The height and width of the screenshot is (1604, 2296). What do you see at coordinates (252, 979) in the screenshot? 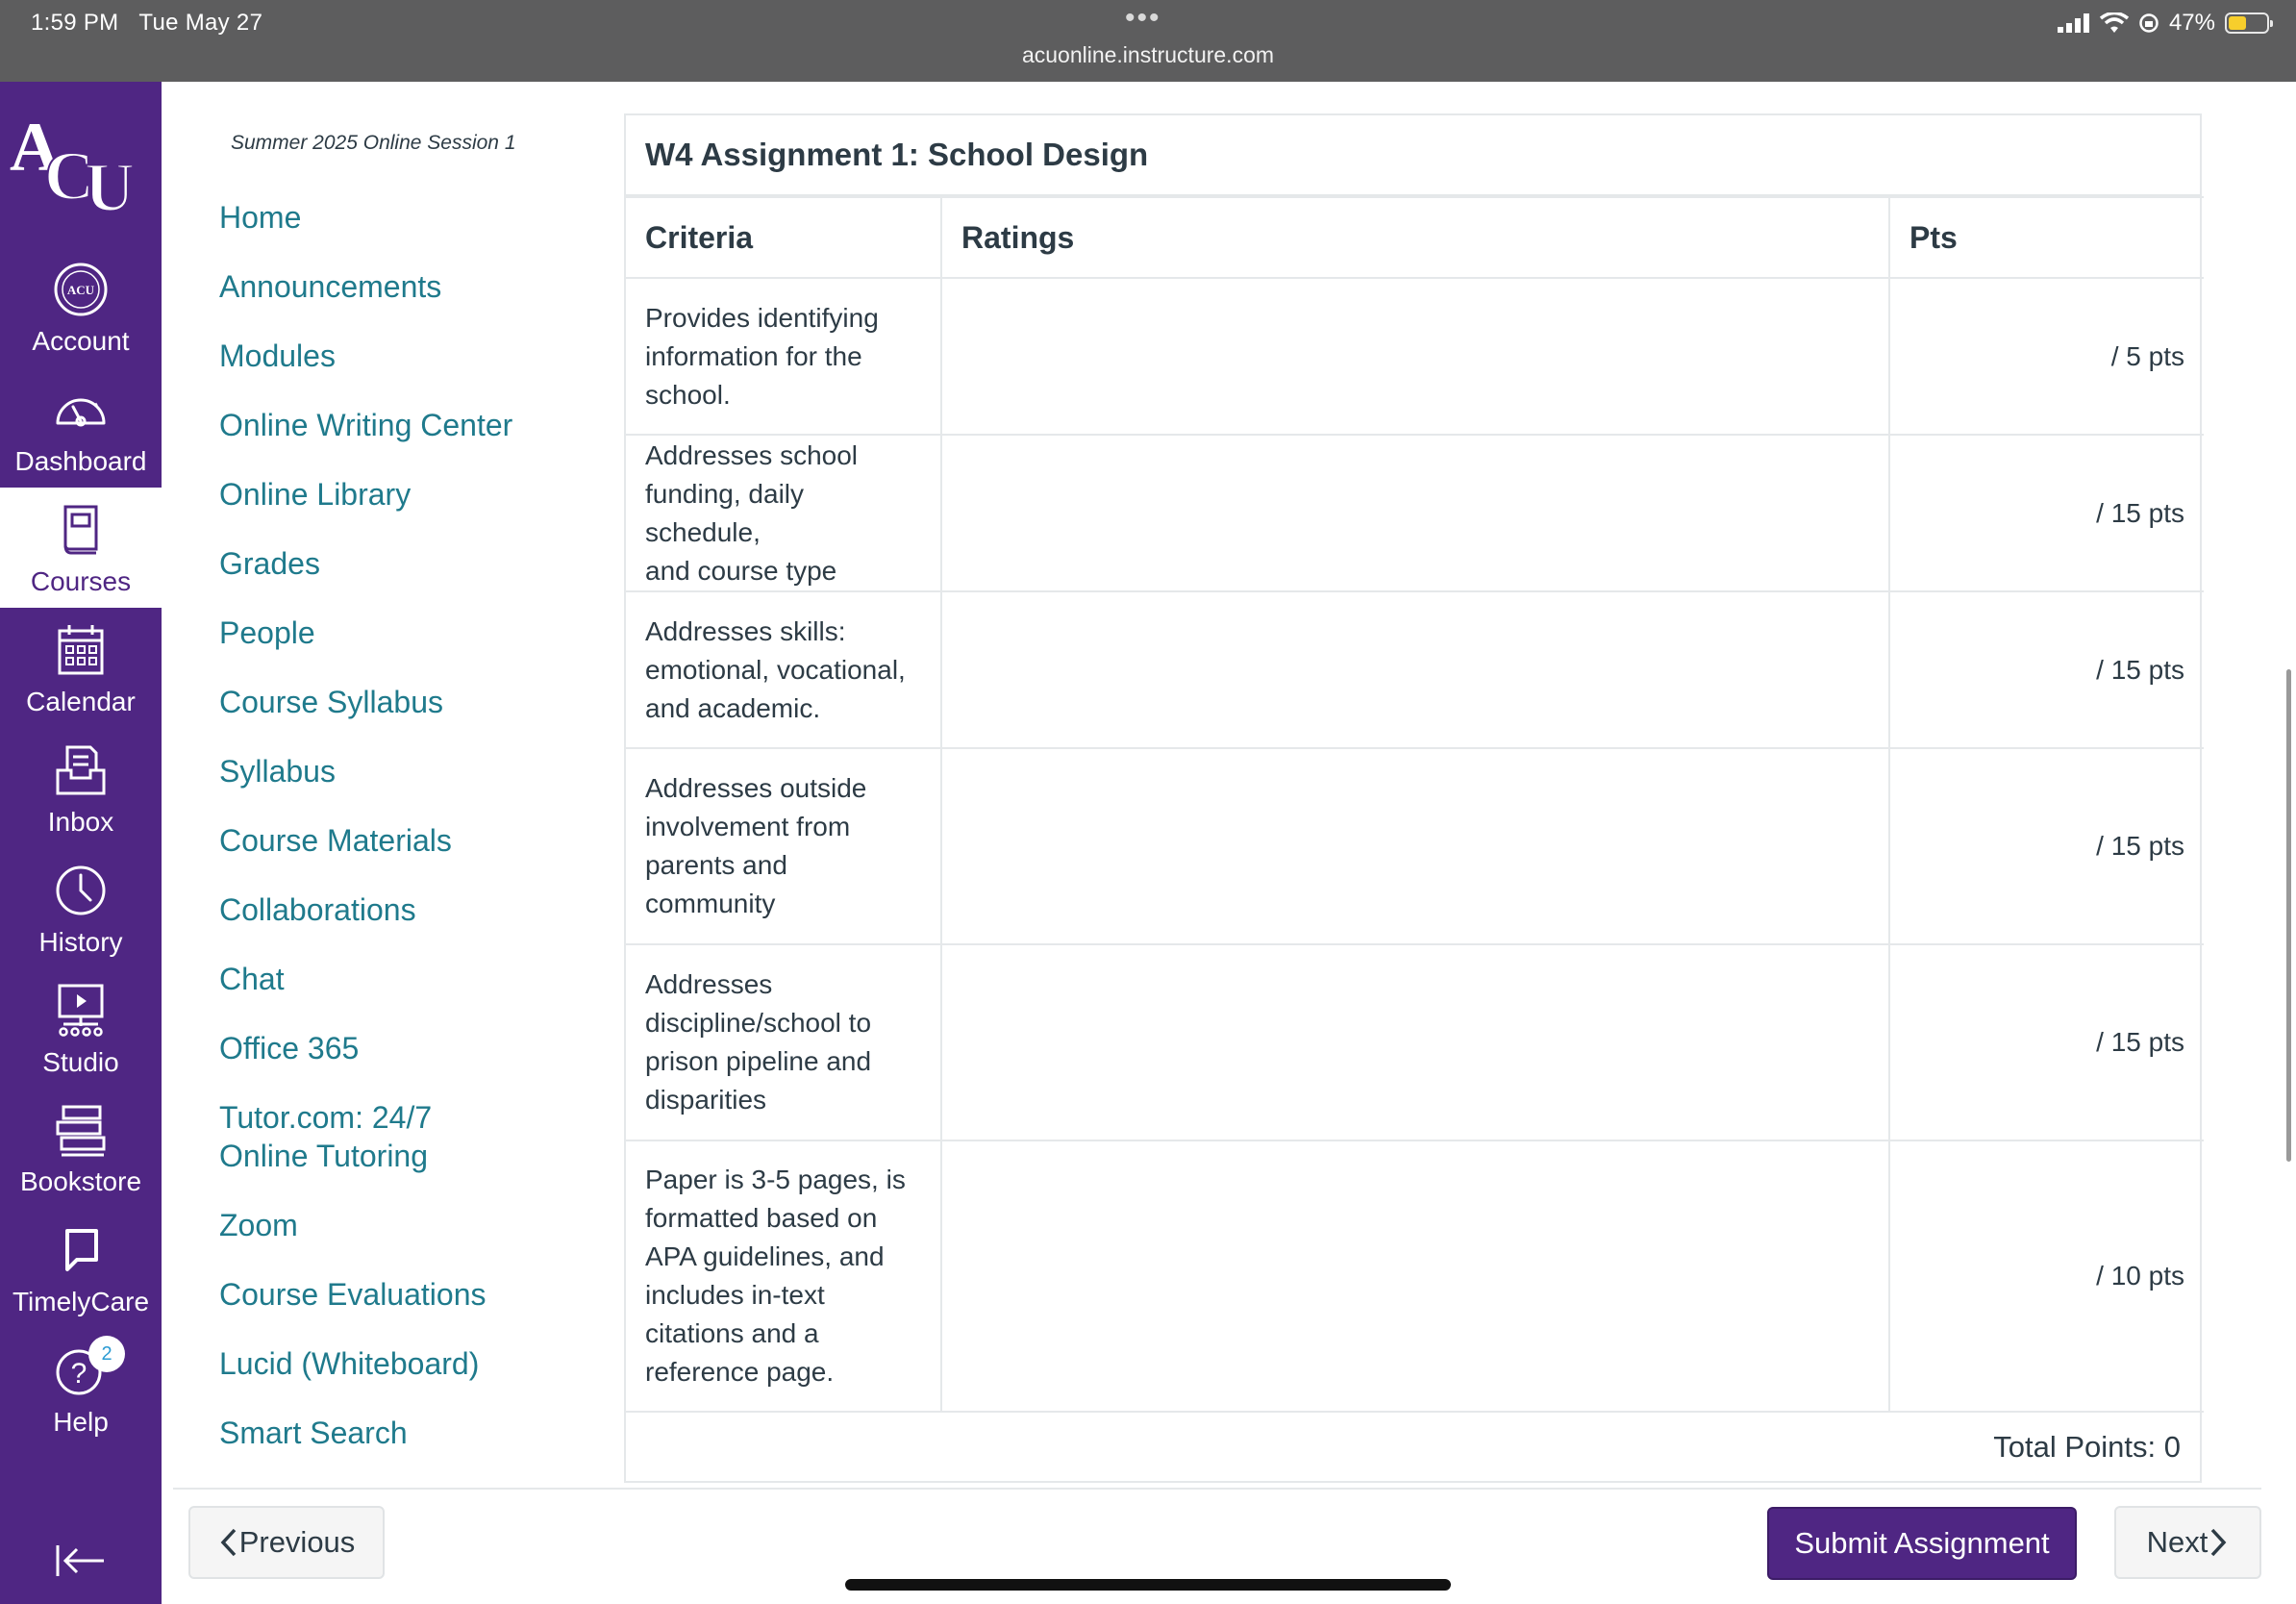
I see `course-nav-chat: Chat` at bounding box center [252, 979].